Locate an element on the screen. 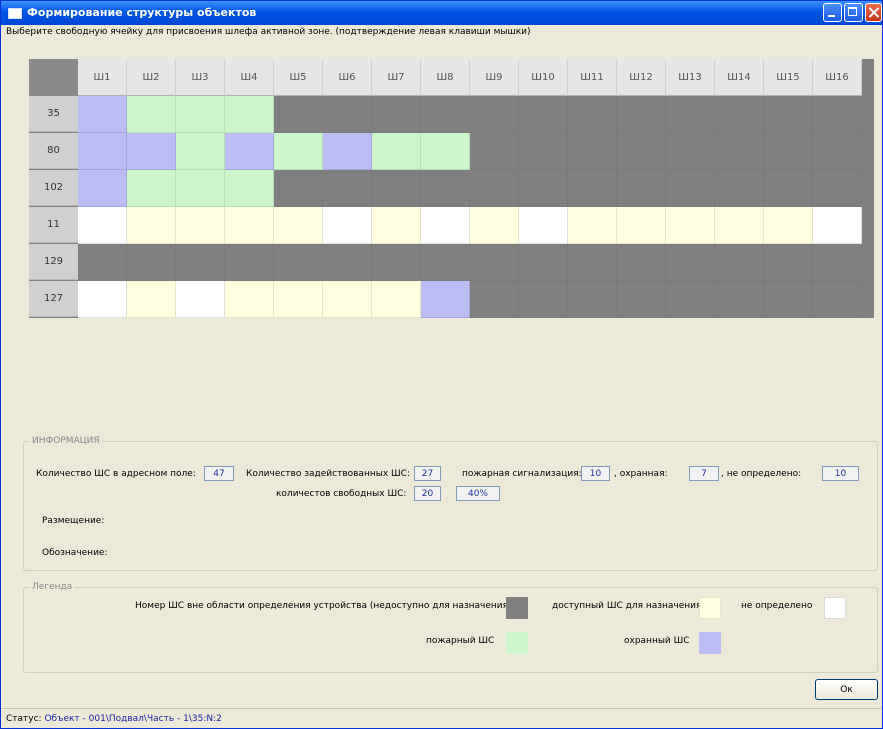 The height and width of the screenshot is (729, 883). minimize-button is located at coordinates (832, 12).